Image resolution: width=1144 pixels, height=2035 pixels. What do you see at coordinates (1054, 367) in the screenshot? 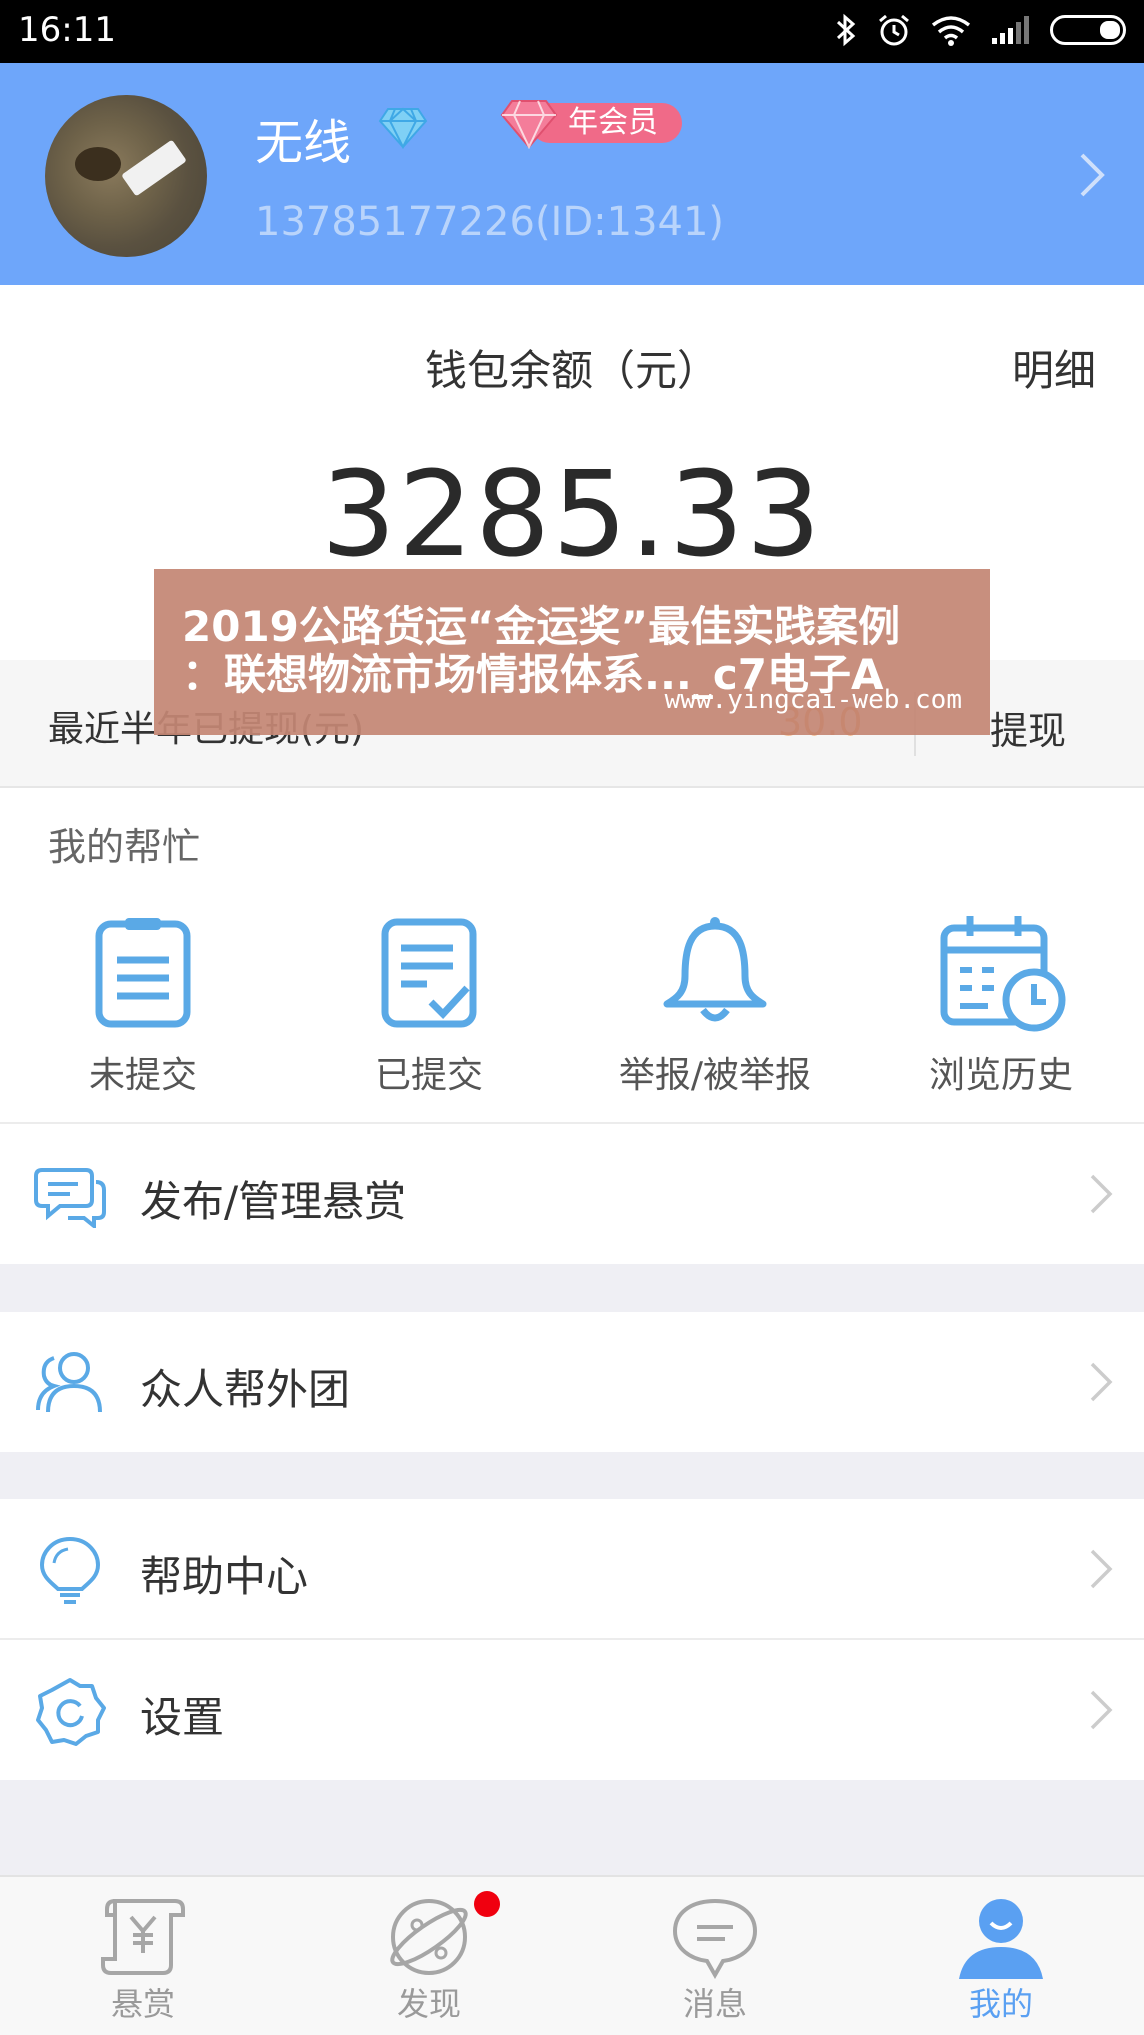
I see `wallet-detail-link: 明细` at bounding box center [1054, 367].